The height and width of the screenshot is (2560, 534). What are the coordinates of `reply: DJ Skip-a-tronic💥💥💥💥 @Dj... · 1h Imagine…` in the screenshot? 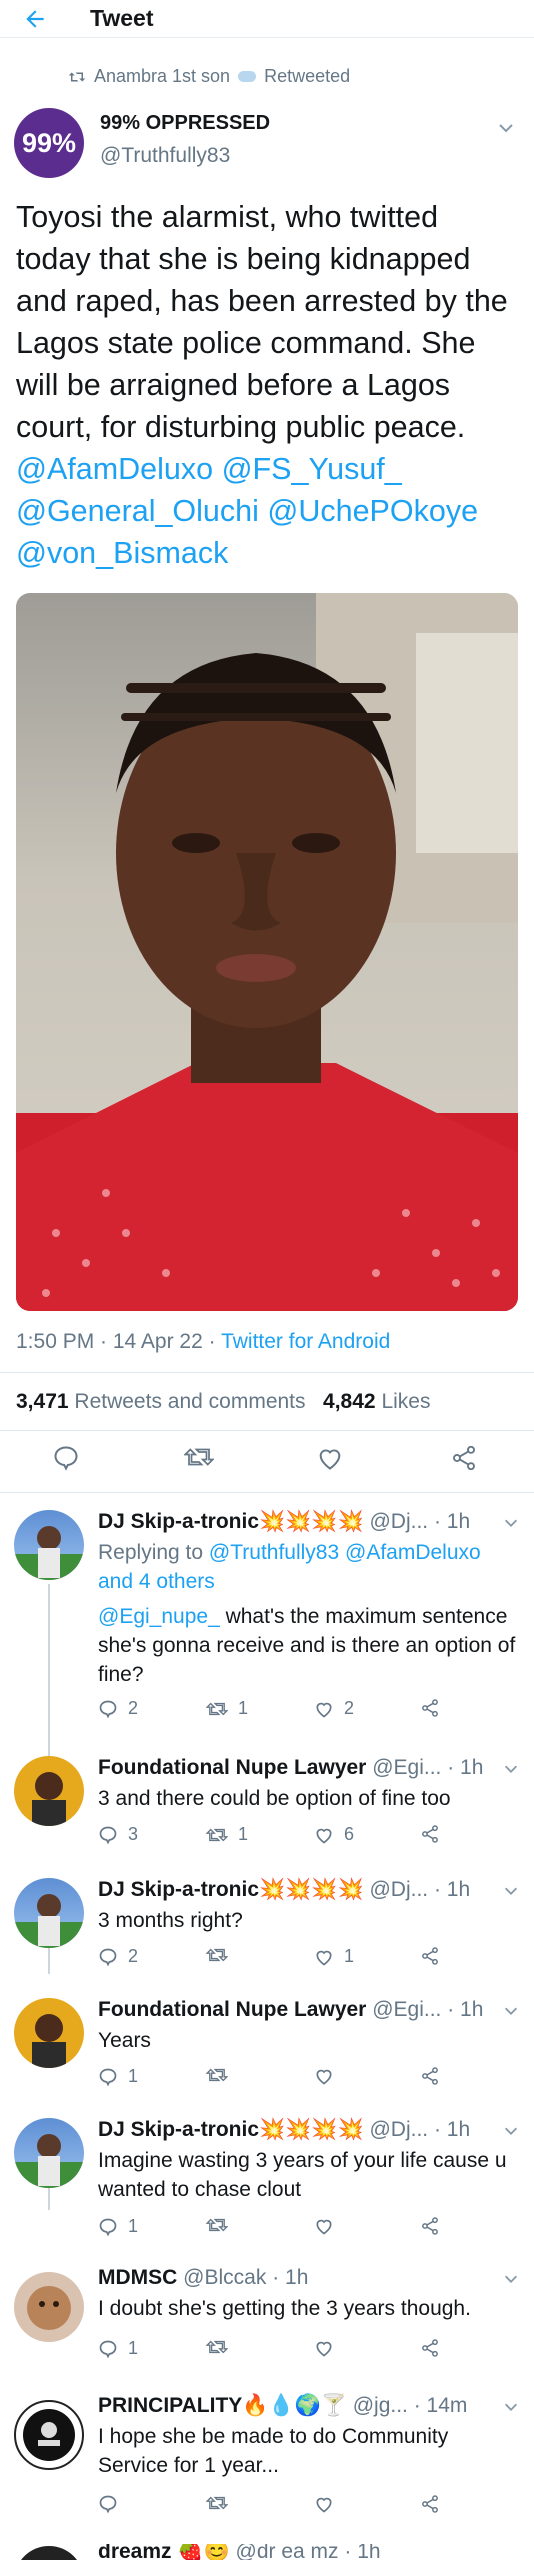 It's located at (267, 2183).